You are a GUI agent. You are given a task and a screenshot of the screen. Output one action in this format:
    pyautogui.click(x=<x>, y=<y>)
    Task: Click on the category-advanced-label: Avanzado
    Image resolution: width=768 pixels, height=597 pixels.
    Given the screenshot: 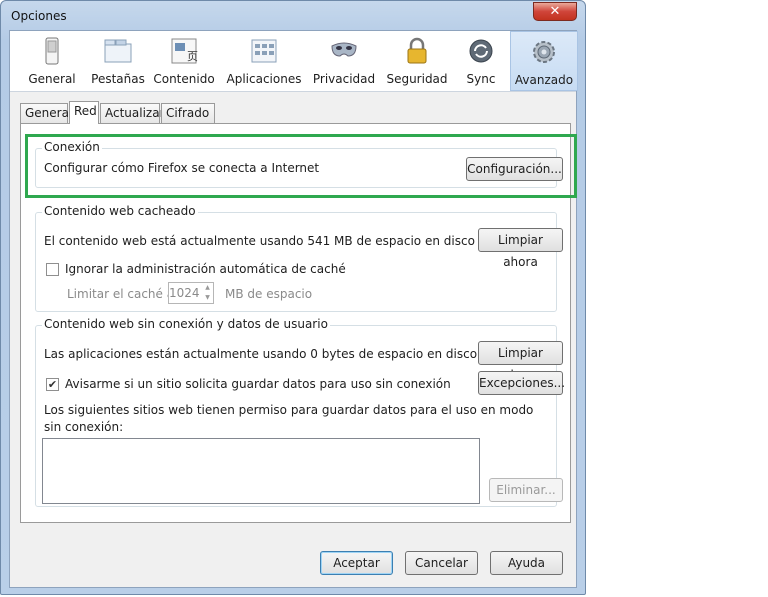 What is the action you would take?
    pyautogui.click(x=544, y=80)
    